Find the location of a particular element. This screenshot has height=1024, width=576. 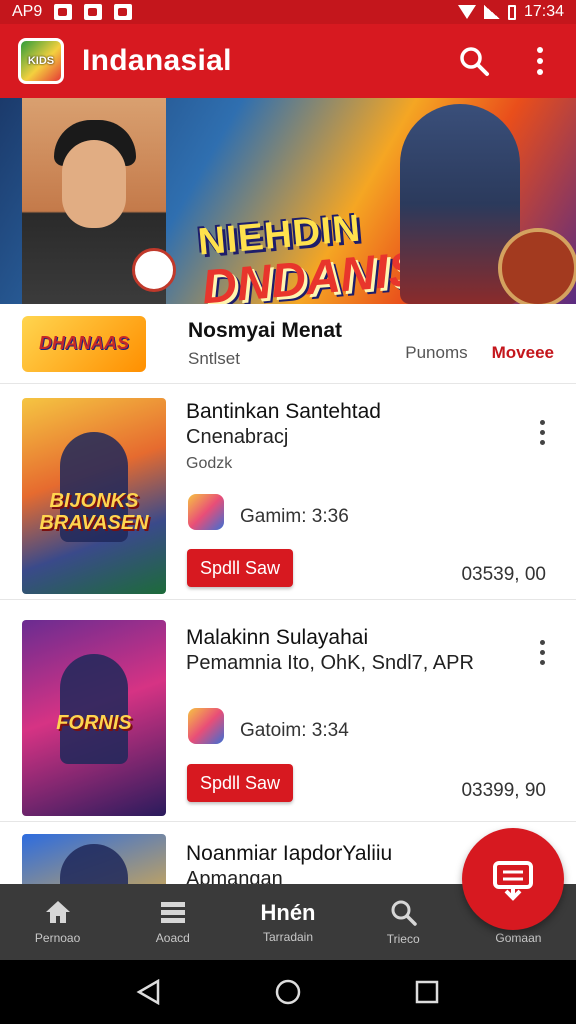

publisher-logo: DHANAAS is located at coordinates (84, 343).